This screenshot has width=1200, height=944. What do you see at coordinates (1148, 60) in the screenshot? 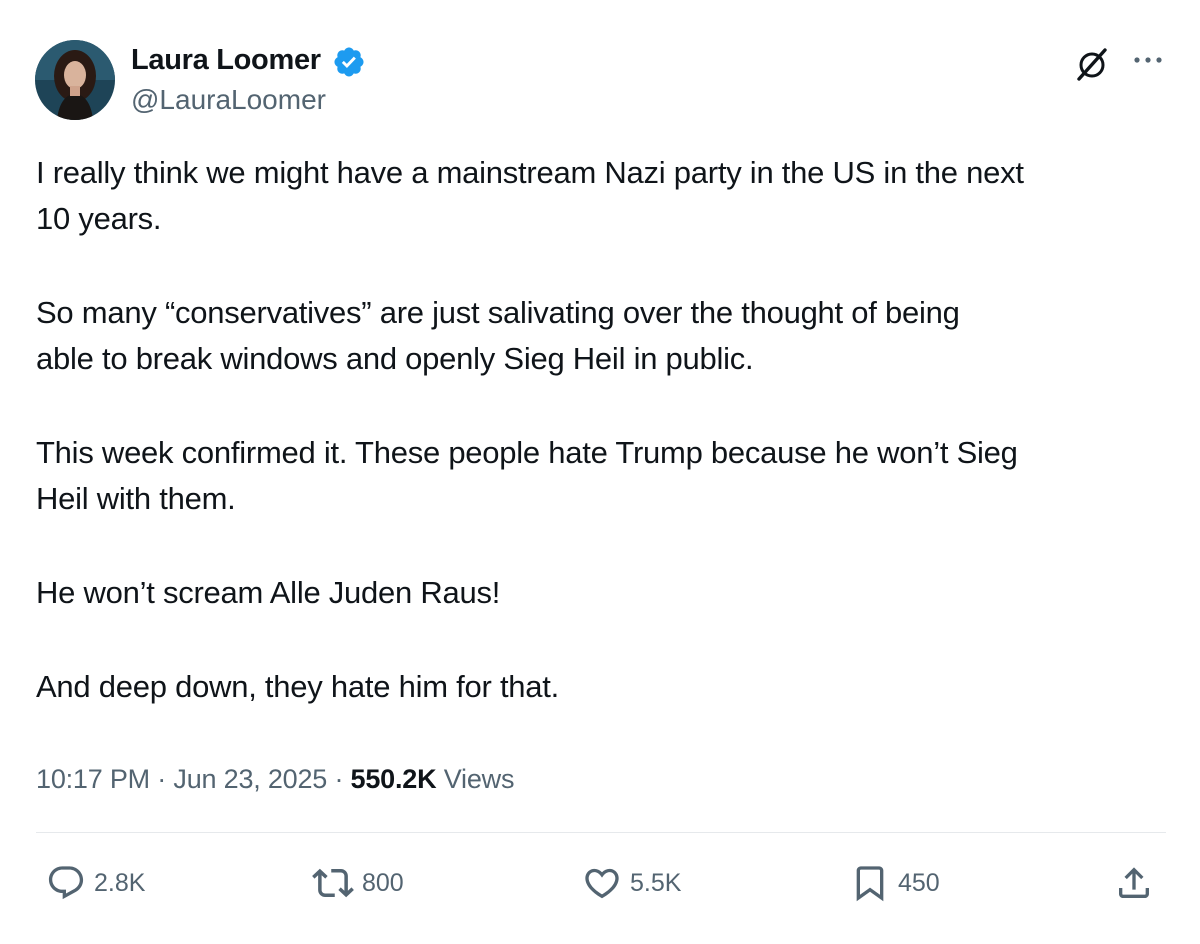
I see `more-icon` at bounding box center [1148, 60].